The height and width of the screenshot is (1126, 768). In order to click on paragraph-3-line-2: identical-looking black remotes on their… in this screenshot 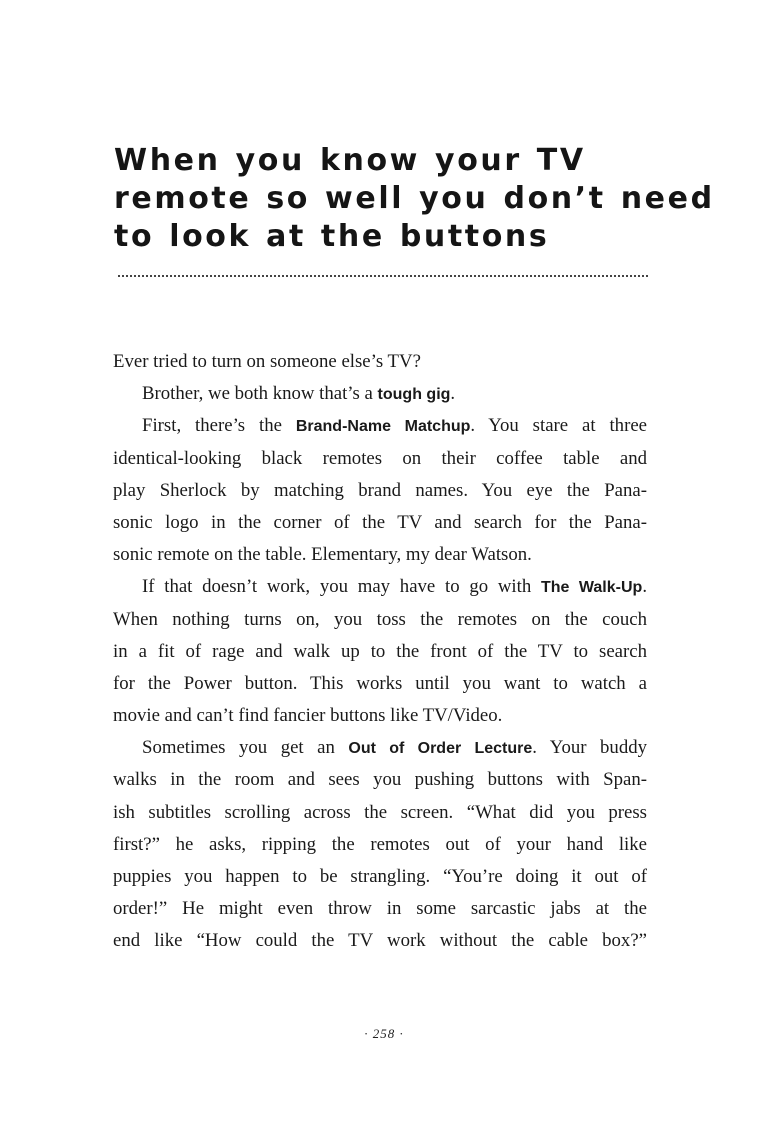, I will do `click(380, 458)`.